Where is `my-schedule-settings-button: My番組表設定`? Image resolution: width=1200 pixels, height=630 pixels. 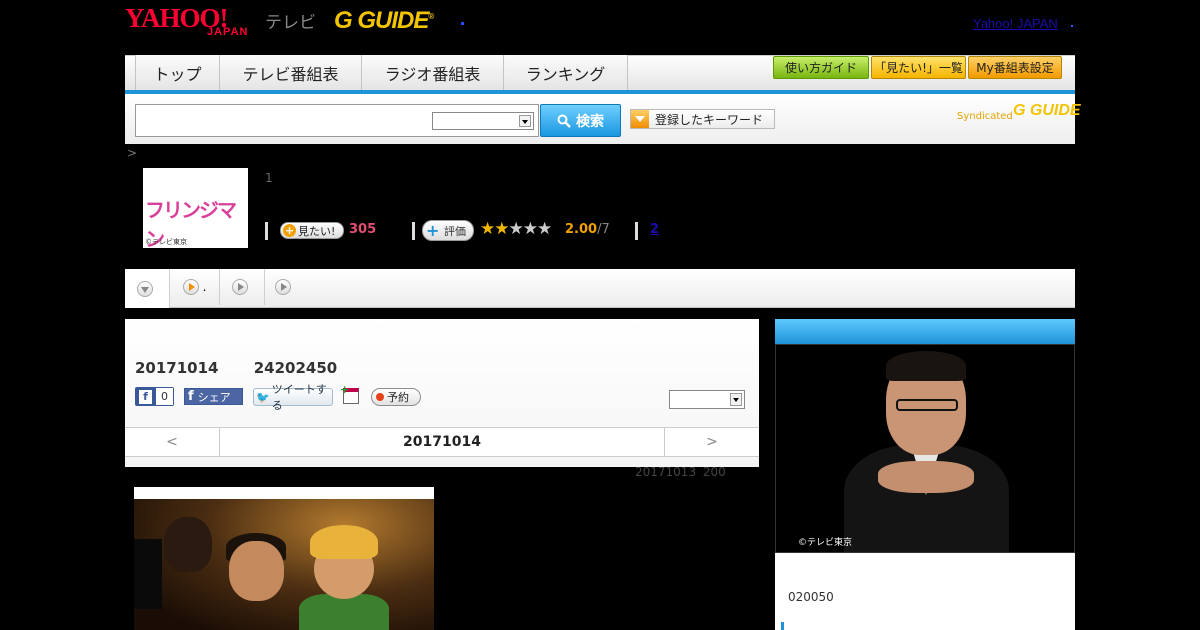
my-schedule-settings-button: My番組表設定 is located at coordinates (1015, 67).